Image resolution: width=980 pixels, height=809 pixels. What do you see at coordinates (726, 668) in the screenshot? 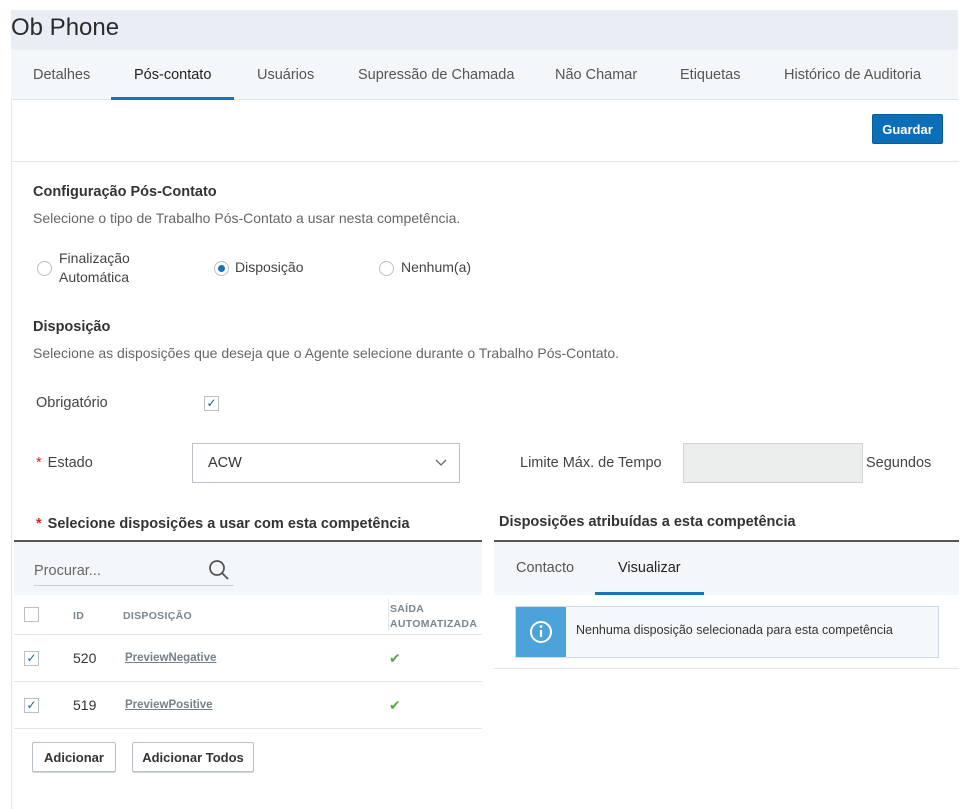
I see `divider` at bounding box center [726, 668].